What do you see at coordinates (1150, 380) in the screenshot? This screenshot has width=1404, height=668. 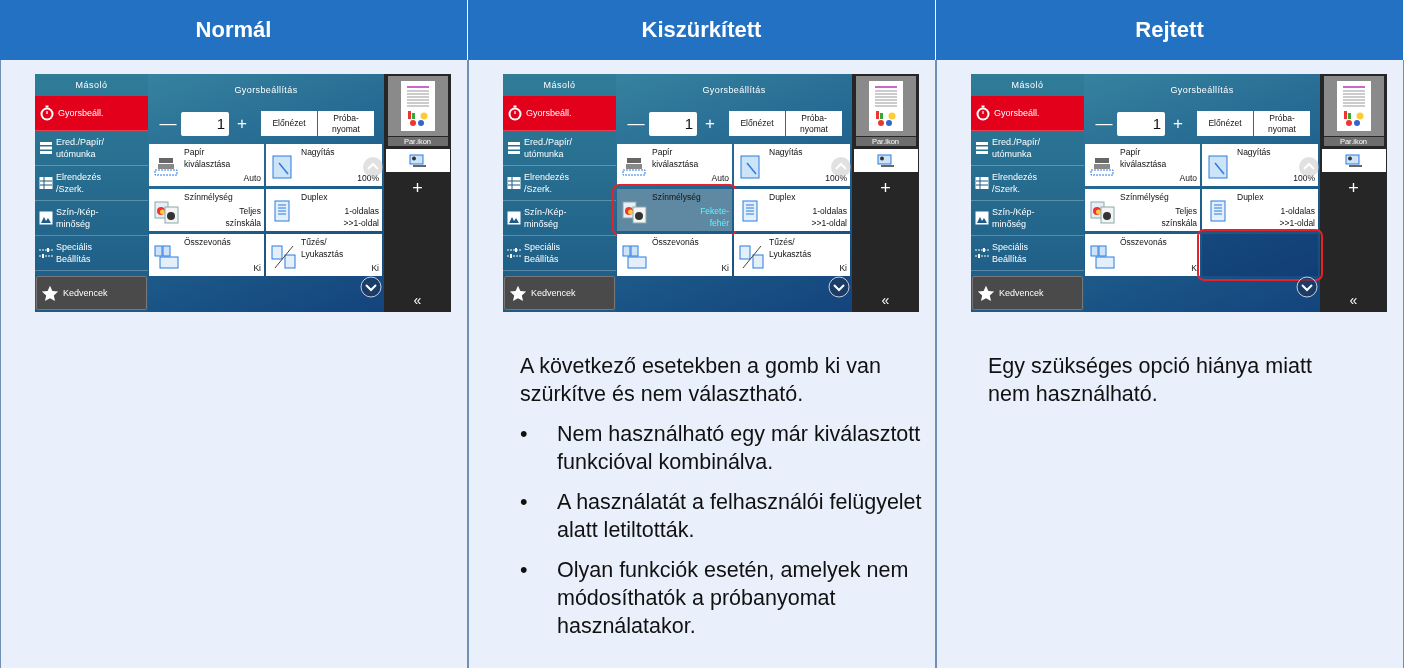 I see `description-text: Egy szükséges opció hiánya miatt nem használható.` at bounding box center [1150, 380].